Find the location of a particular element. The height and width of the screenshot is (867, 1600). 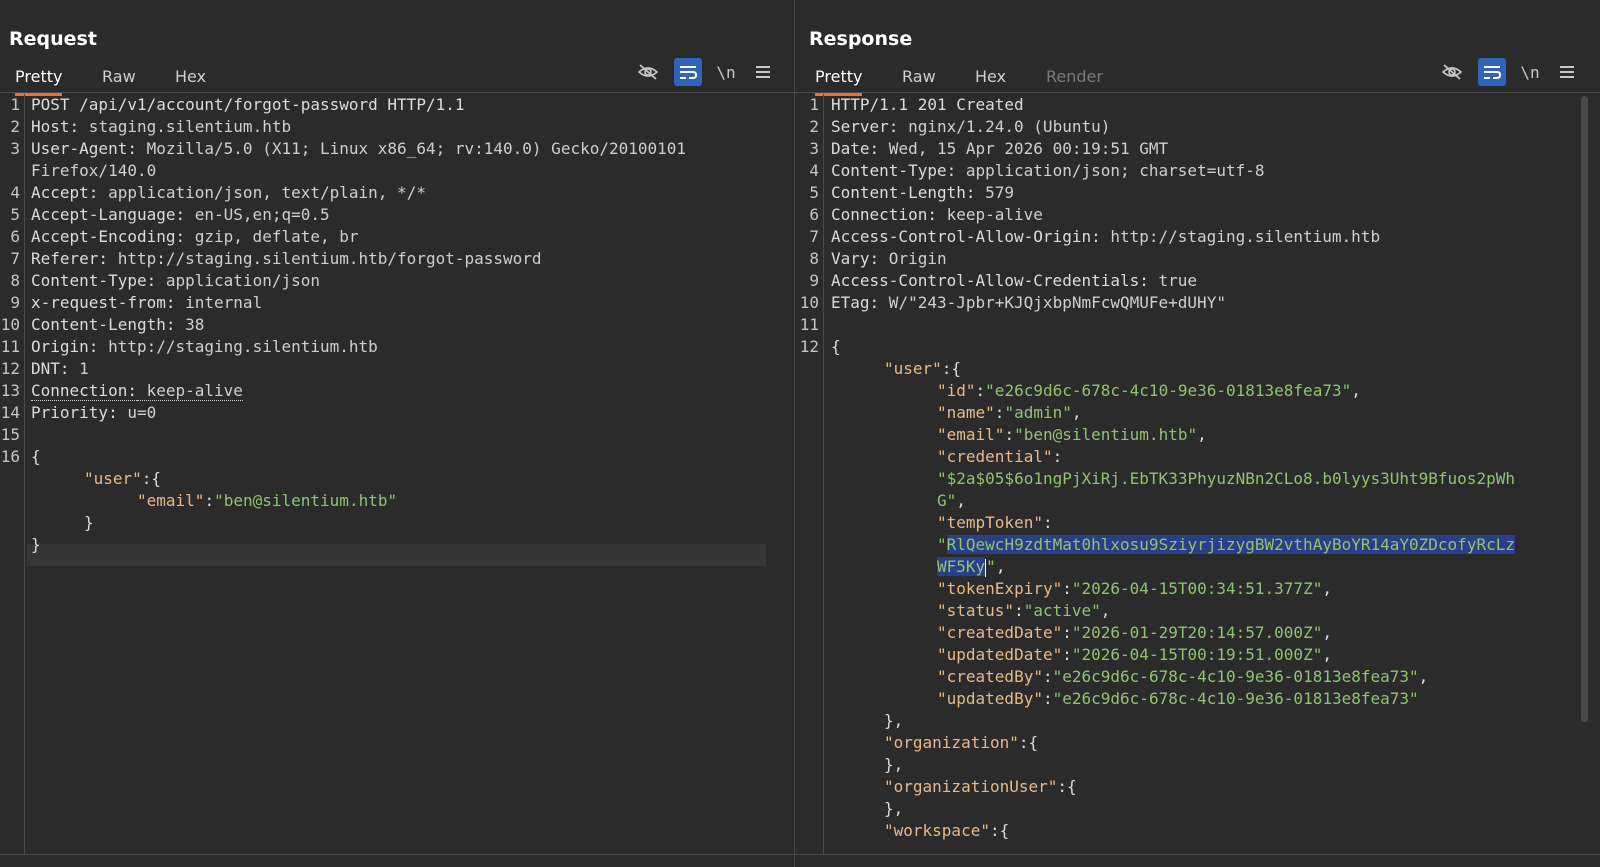

response-tab-render: Render is located at coordinates (1074, 80).